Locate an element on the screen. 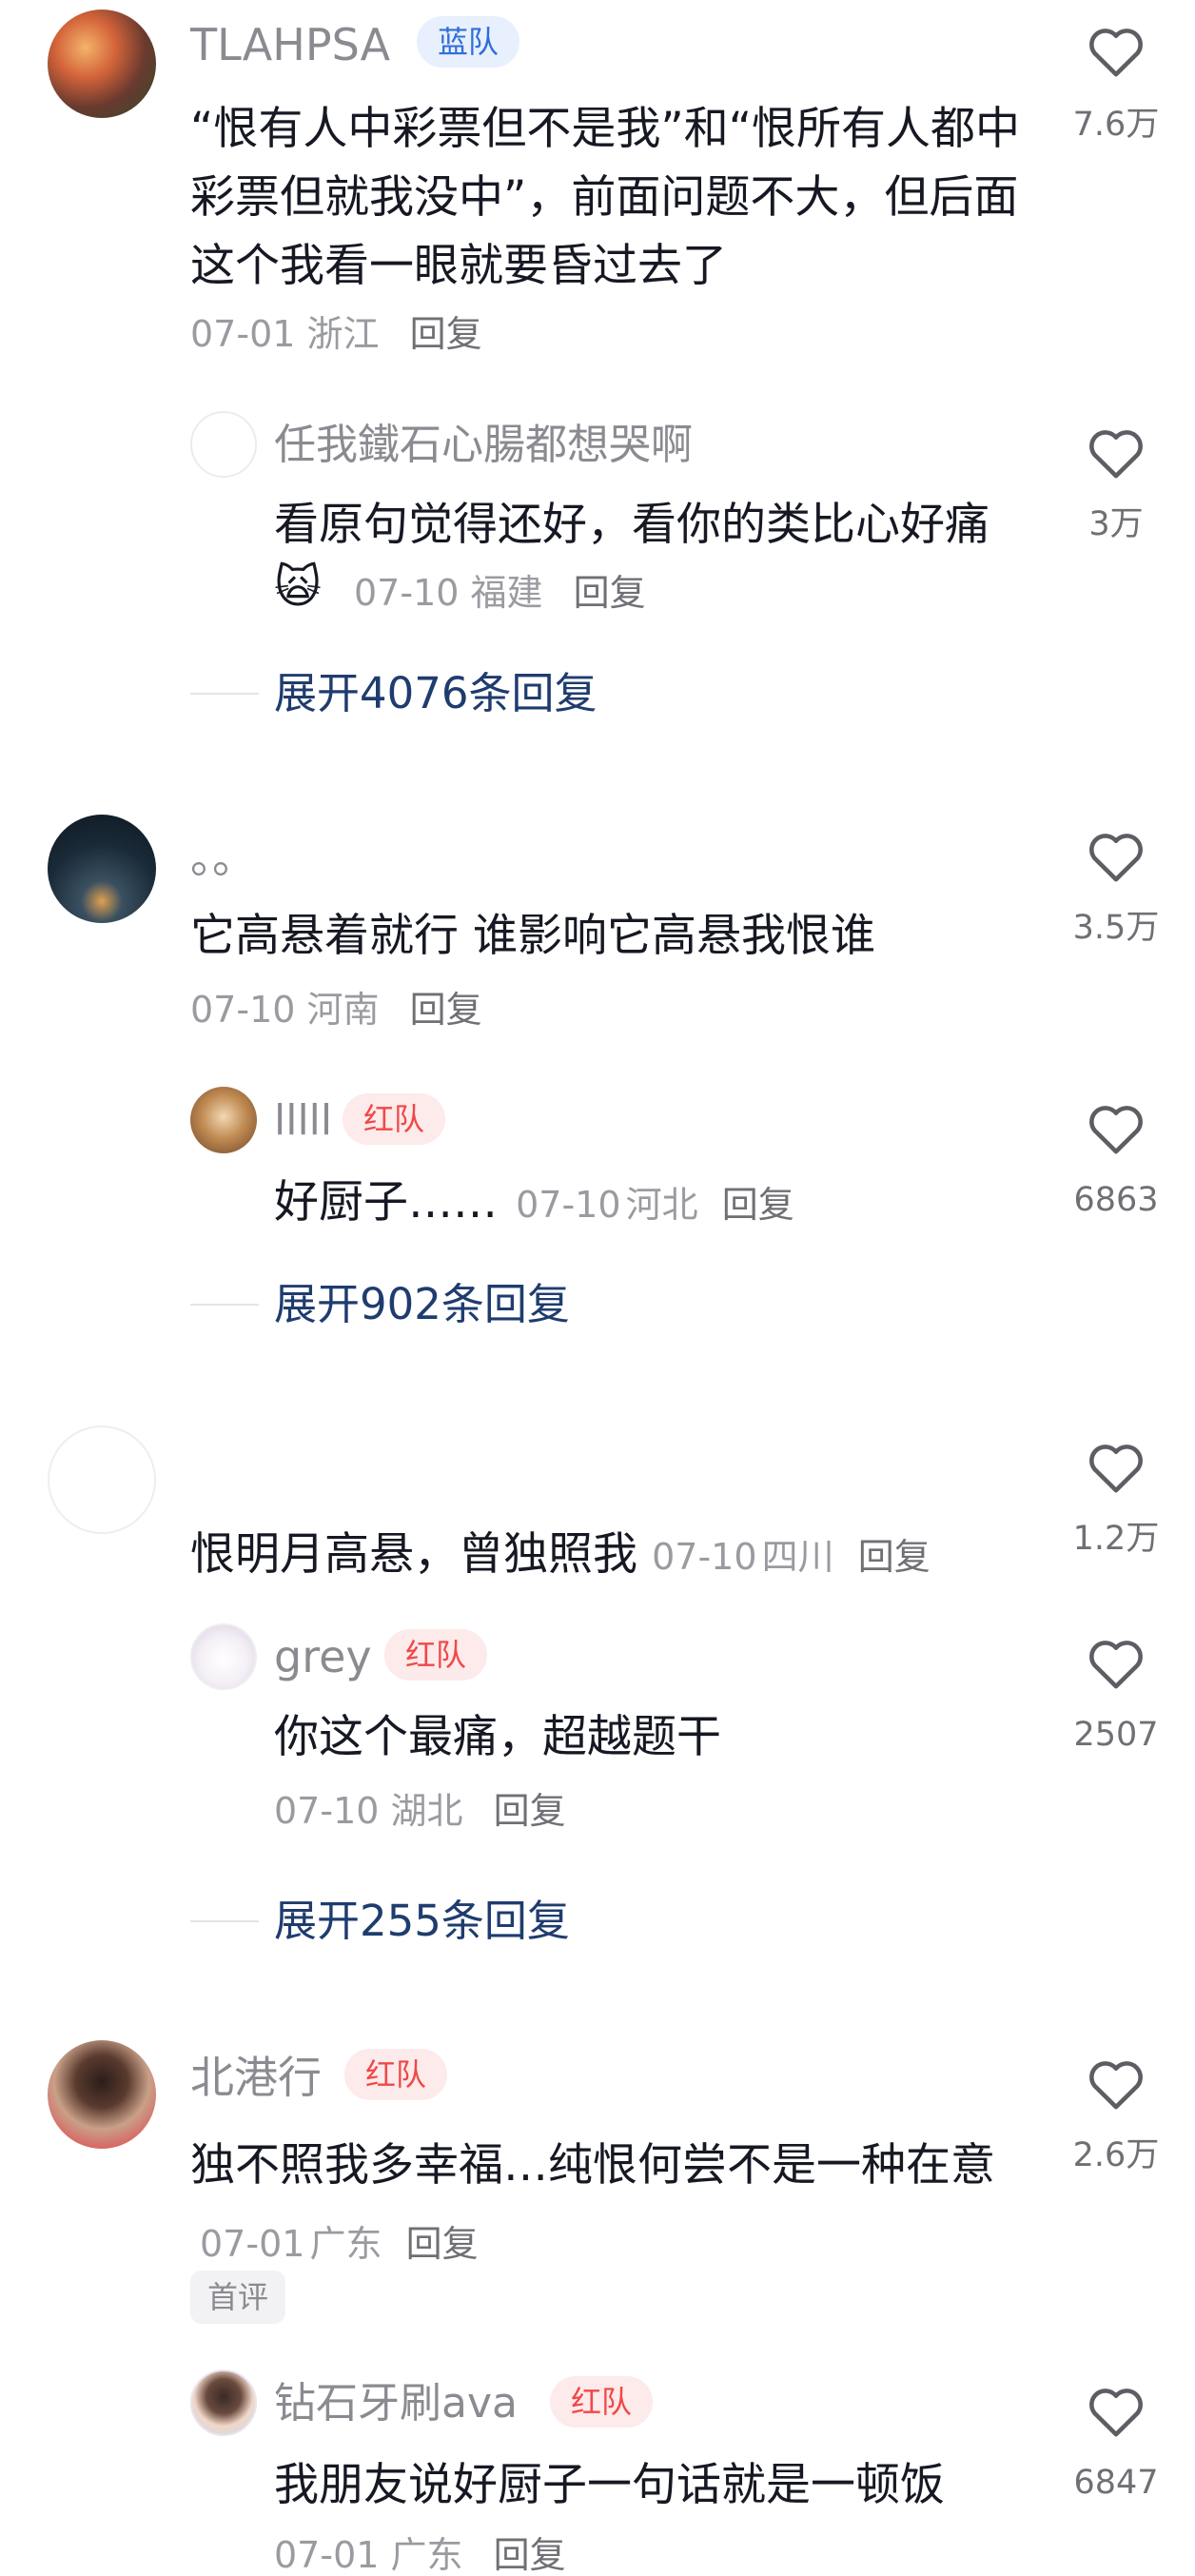 The height and width of the screenshot is (2576, 1195). reply-username: lllll is located at coordinates (303, 1121).